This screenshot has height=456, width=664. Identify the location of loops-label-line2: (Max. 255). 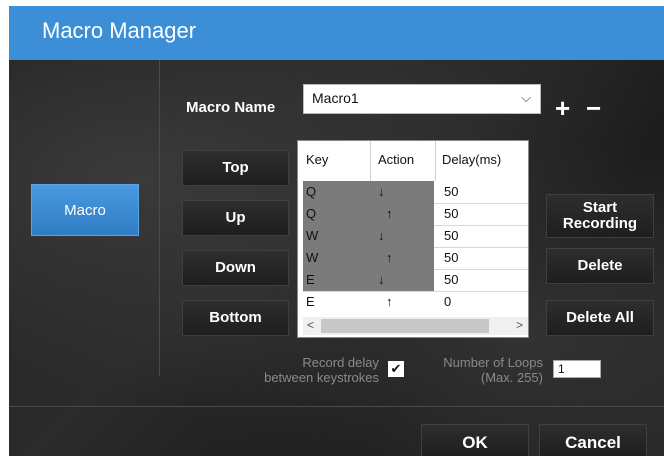
(511, 377).